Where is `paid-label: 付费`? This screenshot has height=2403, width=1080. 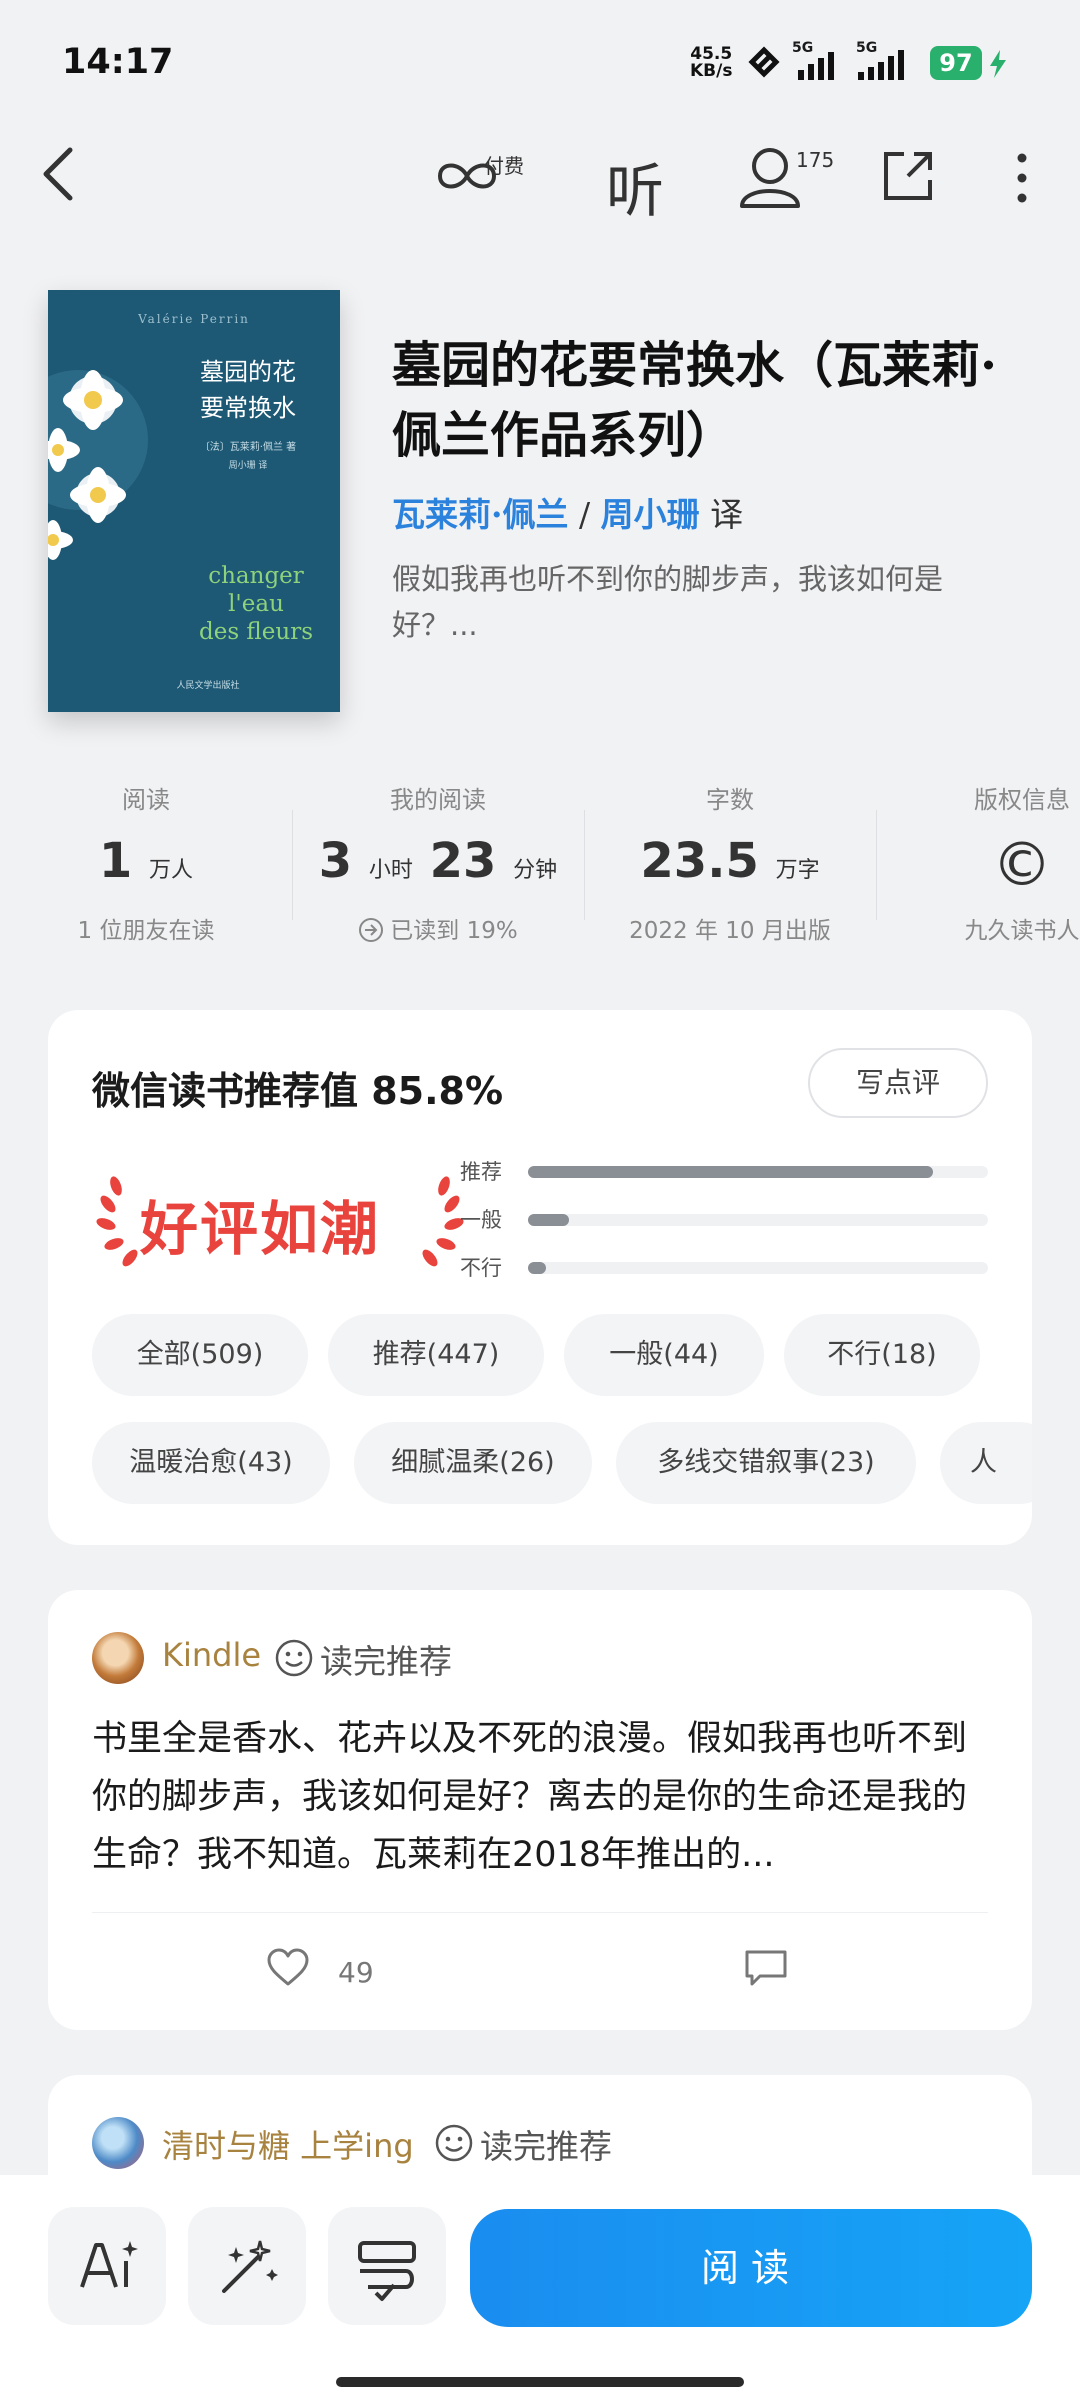
paid-label: 付费 is located at coordinates (504, 164).